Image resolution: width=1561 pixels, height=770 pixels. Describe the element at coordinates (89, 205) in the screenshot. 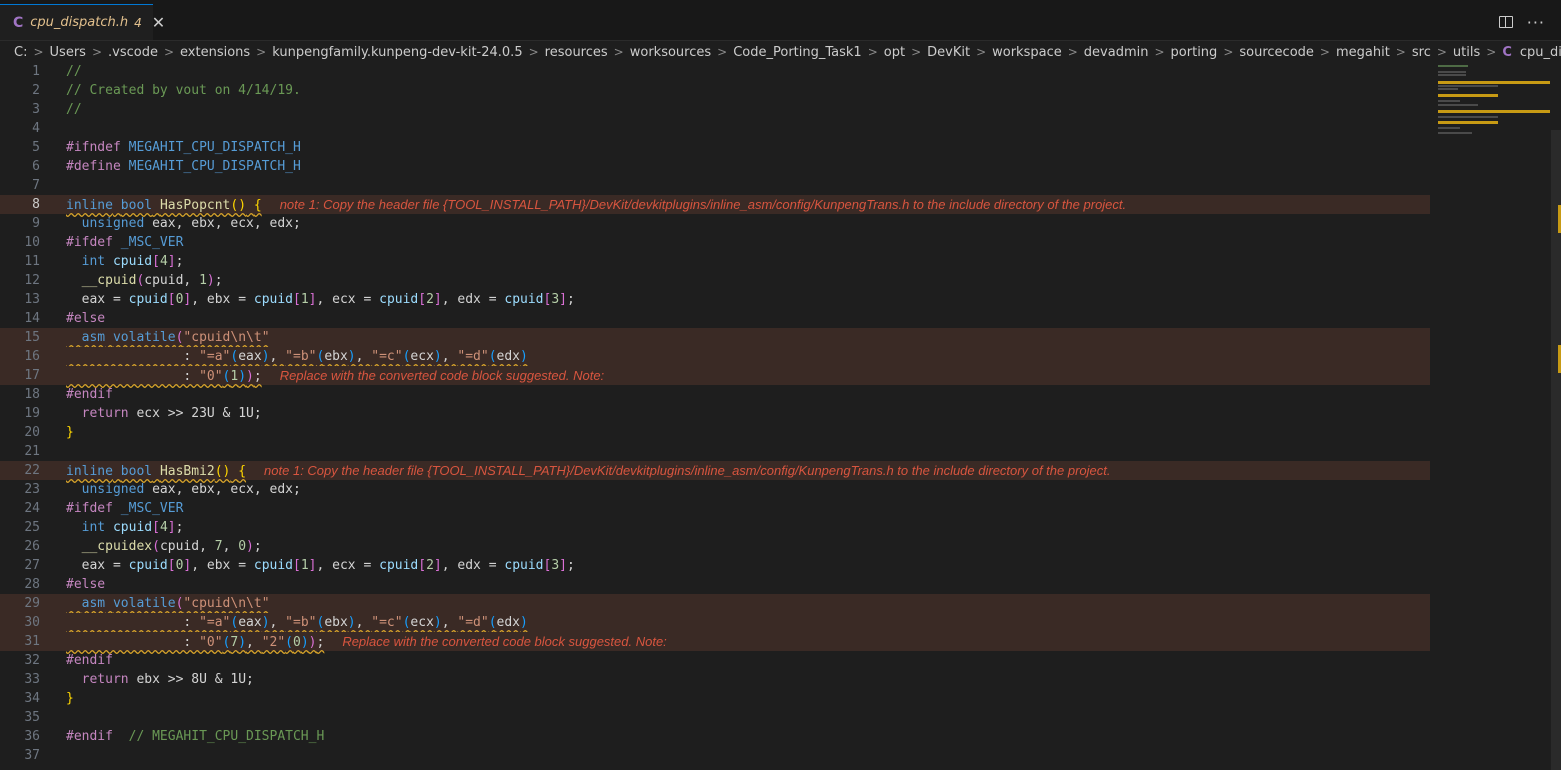

I see `token: inline` at that location.